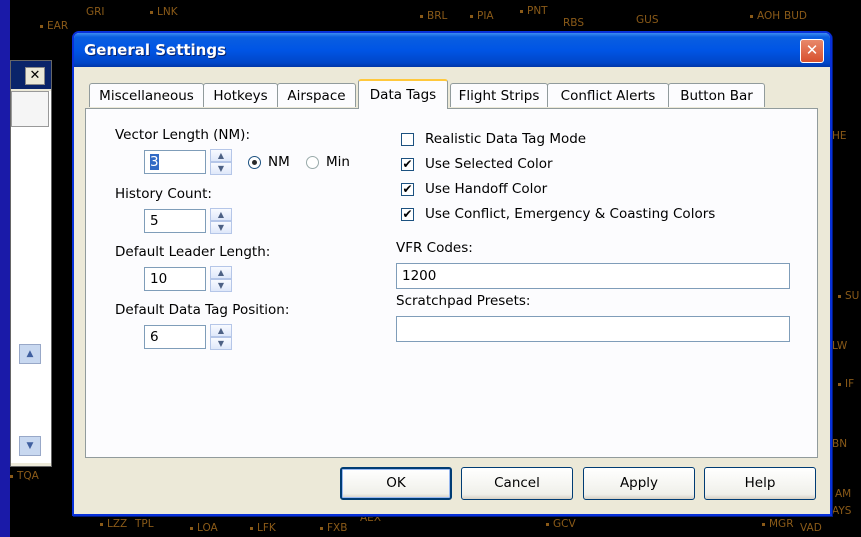 The height and width of the screenshot is (537, 861). What do you see at coordinates (312, 162) in the screenshot?
I see `unit-min-radio` at bounding box center [312, 162].